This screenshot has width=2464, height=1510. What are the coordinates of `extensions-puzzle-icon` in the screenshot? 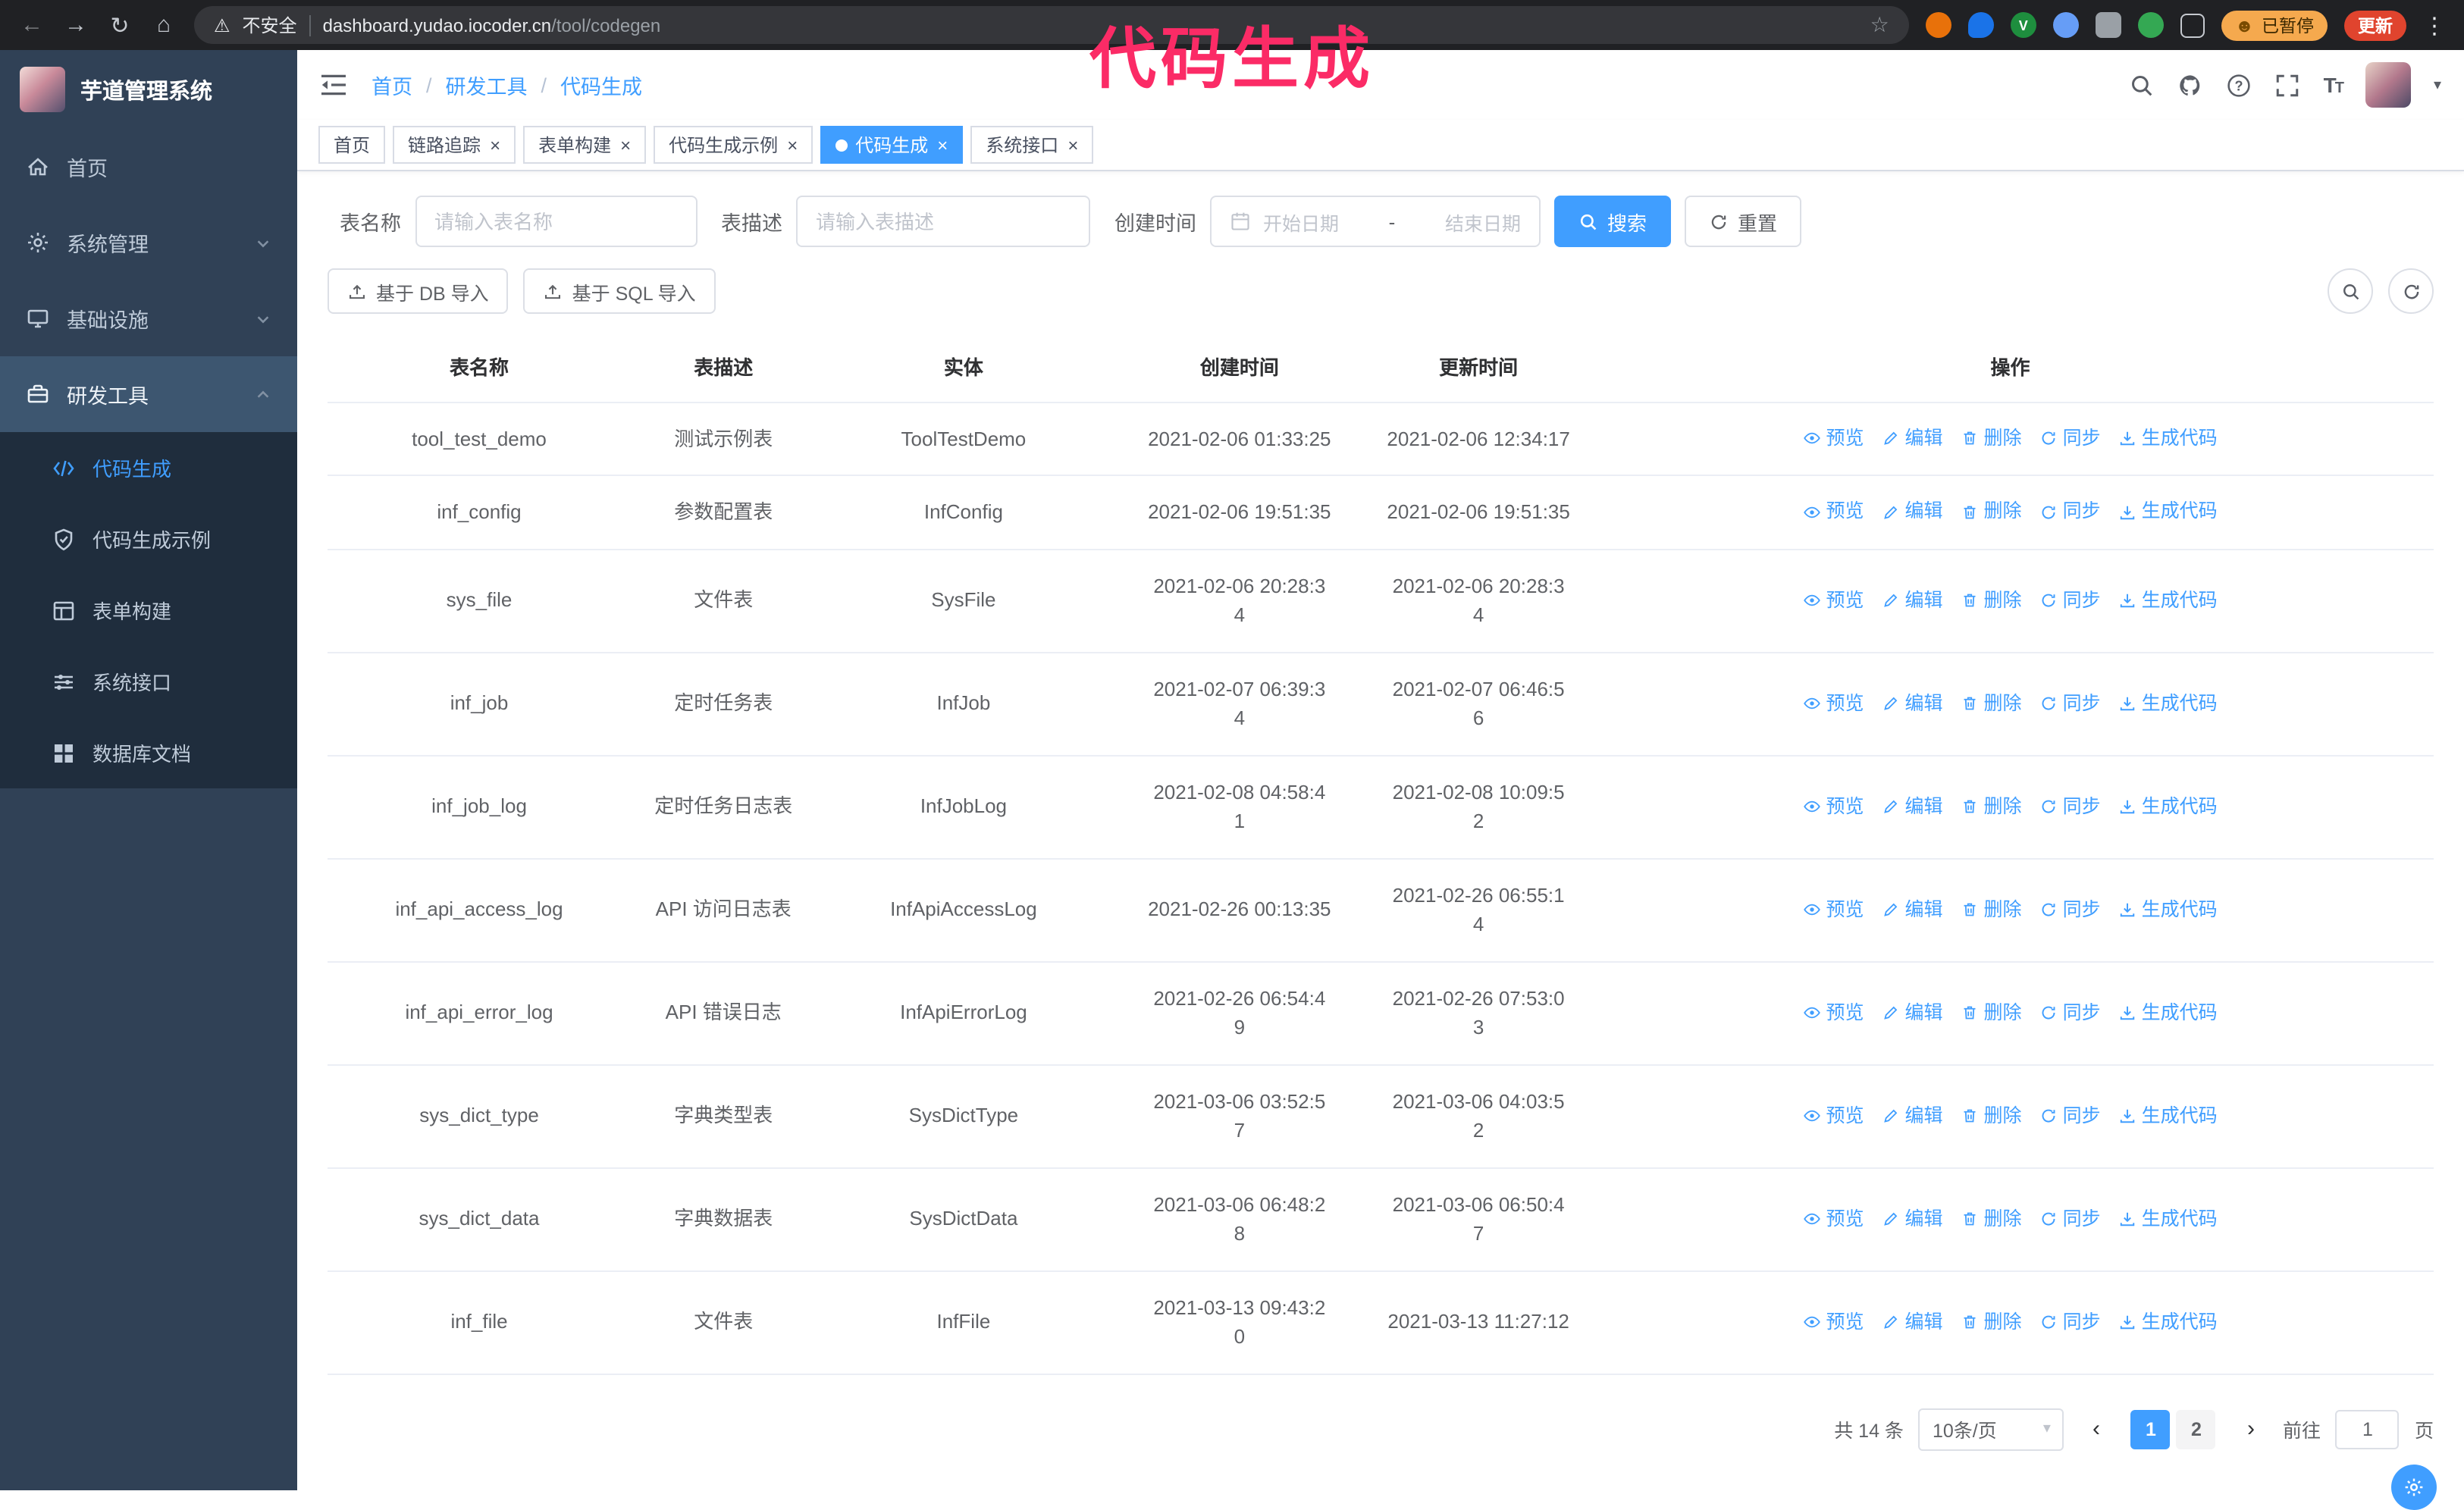 It's located at (2193, 25).